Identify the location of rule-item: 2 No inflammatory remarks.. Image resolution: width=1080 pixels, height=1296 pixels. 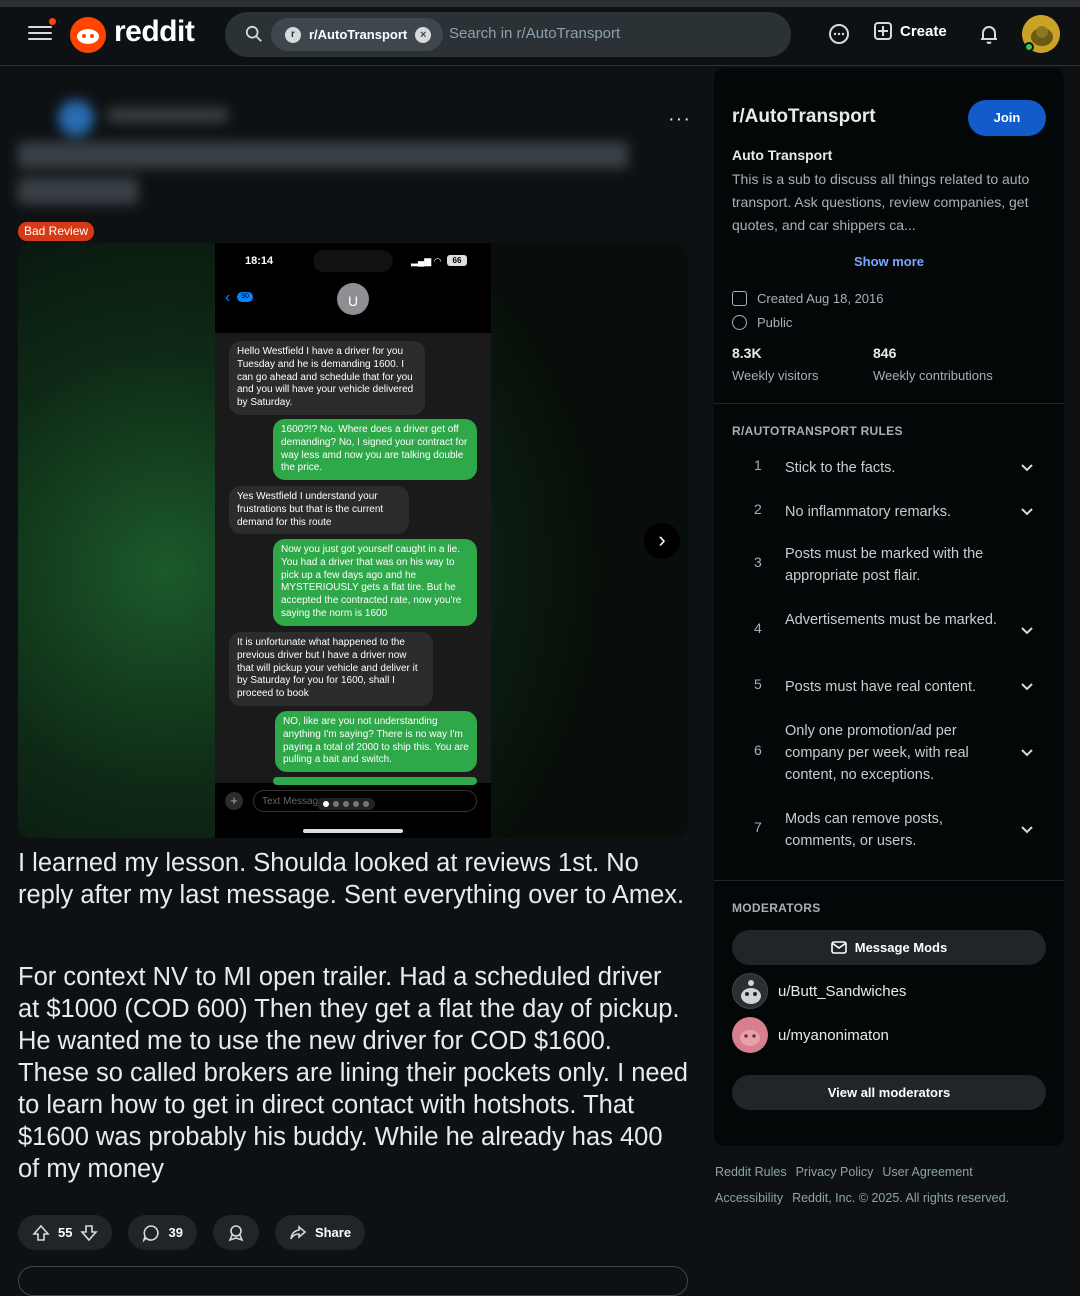
(891, 512).